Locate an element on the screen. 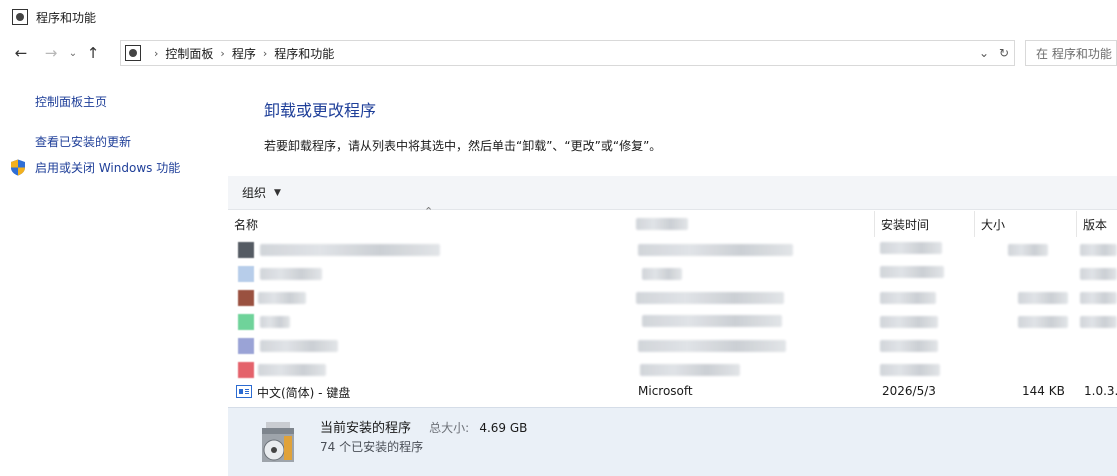 Image resolution: width=1117 pixels, height=476 pixels. refresh-icon: ↻ is located at coordinates (1004, 53).